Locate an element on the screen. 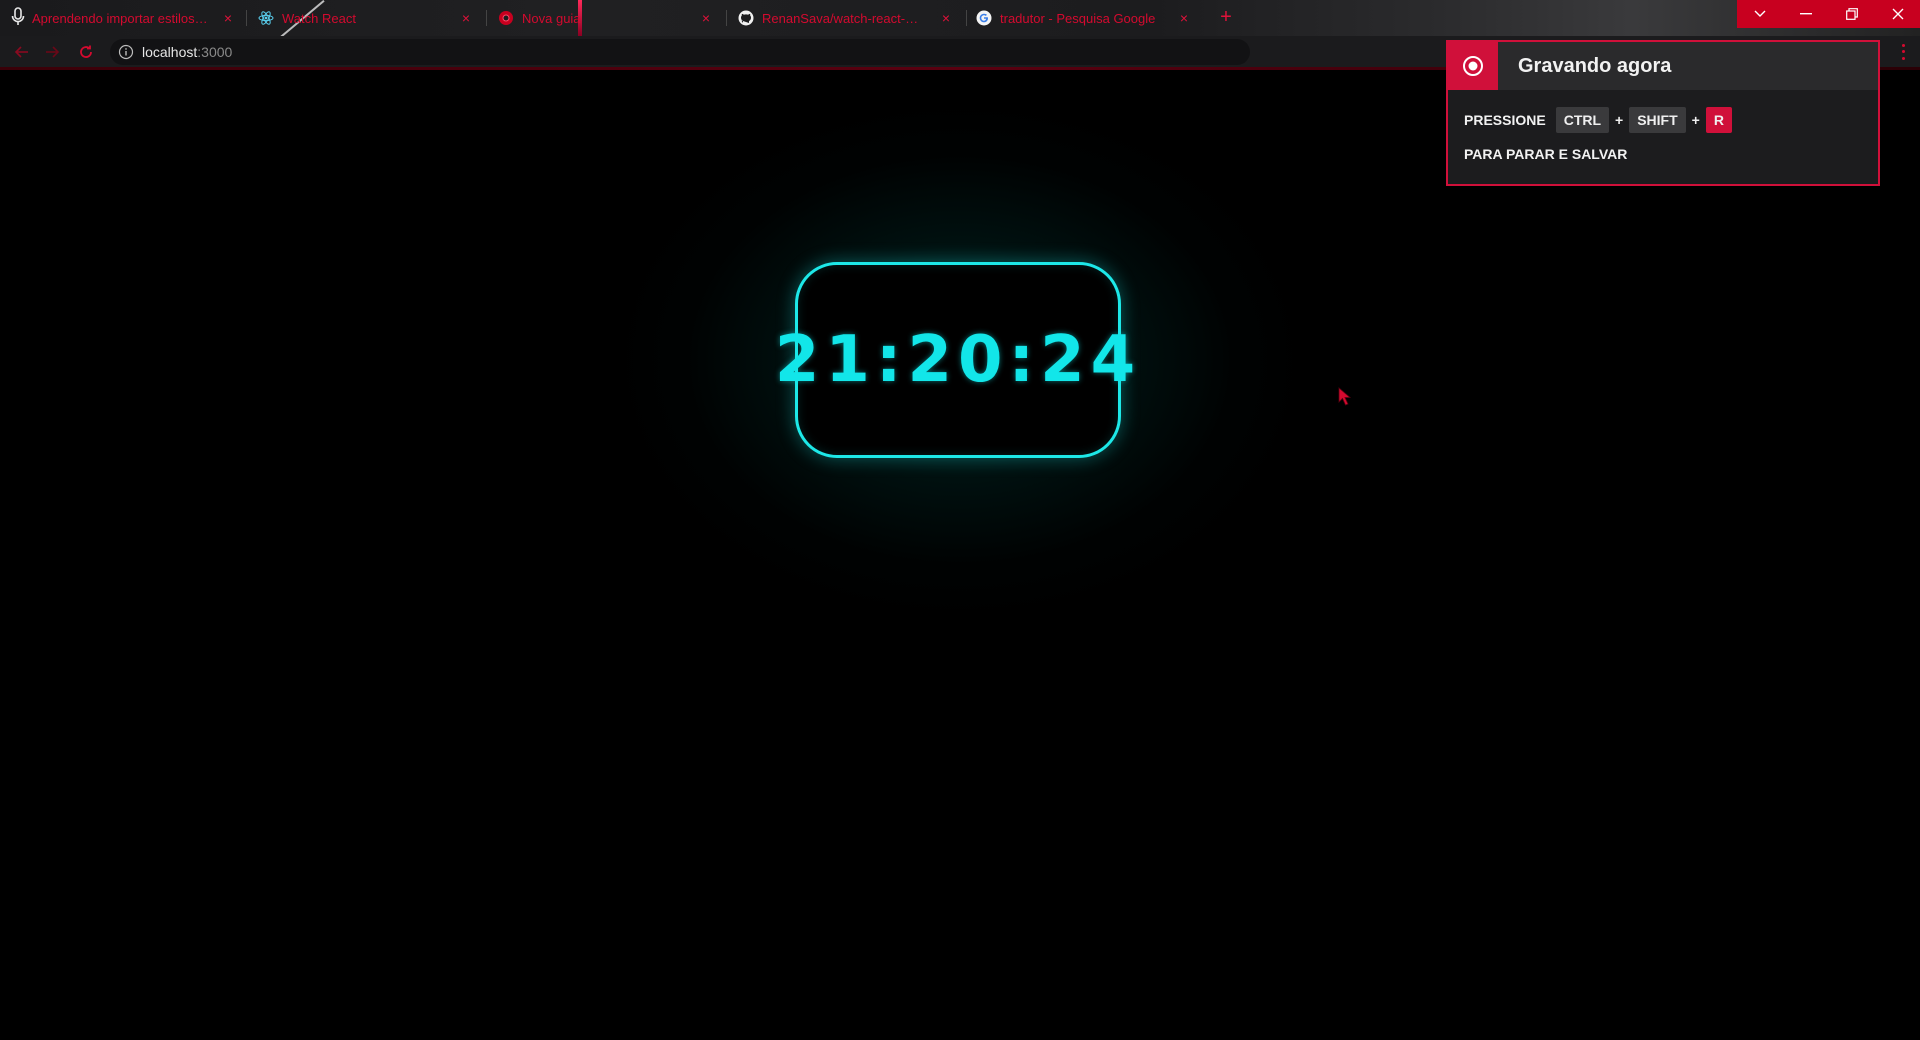 The image size is (1920, 1040). url-port: :3000 is located at coordinates (215, 52).